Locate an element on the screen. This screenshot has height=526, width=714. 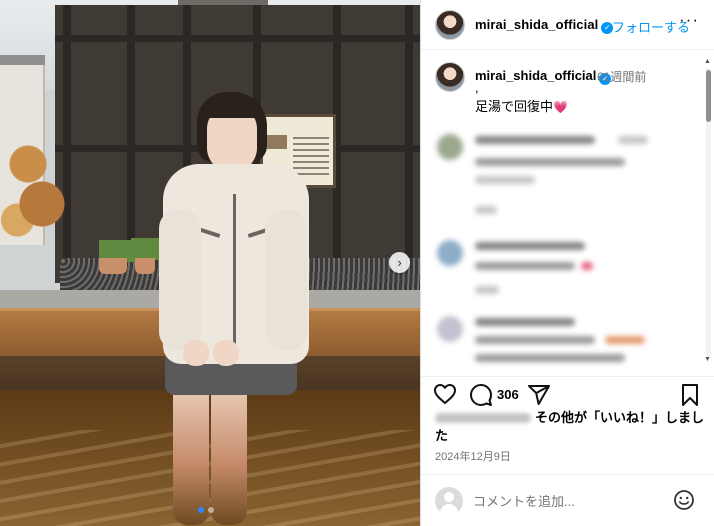
post-header: mirai_shida_official ✓ フォローする ··· is located at coordinates (567, 25).